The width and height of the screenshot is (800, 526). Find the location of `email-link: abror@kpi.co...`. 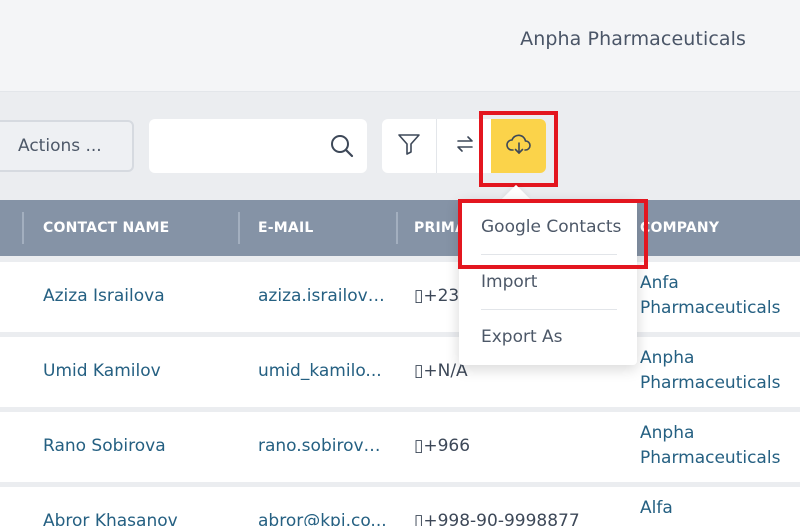

email-link: abror@kpi.co... is located at coordinates (323, 518).